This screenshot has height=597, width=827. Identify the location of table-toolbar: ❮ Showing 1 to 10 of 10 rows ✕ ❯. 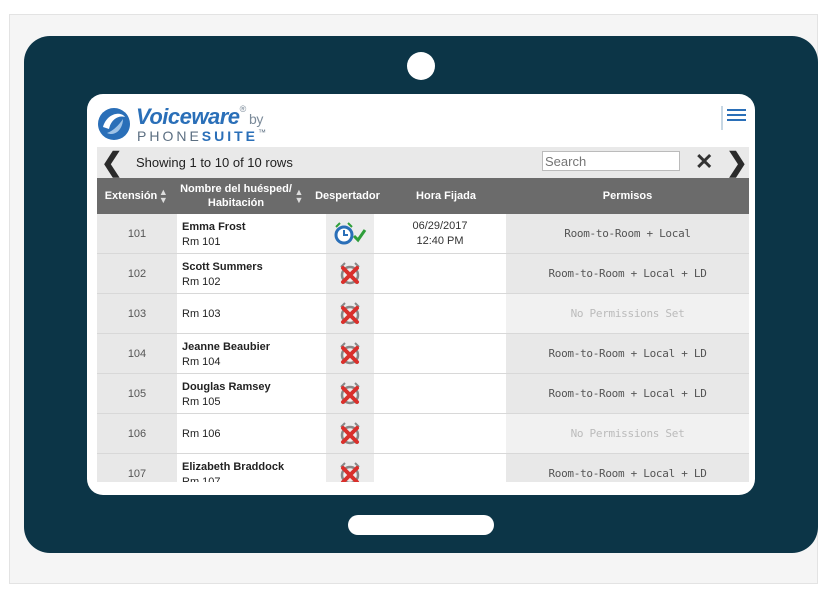
(423, 162).